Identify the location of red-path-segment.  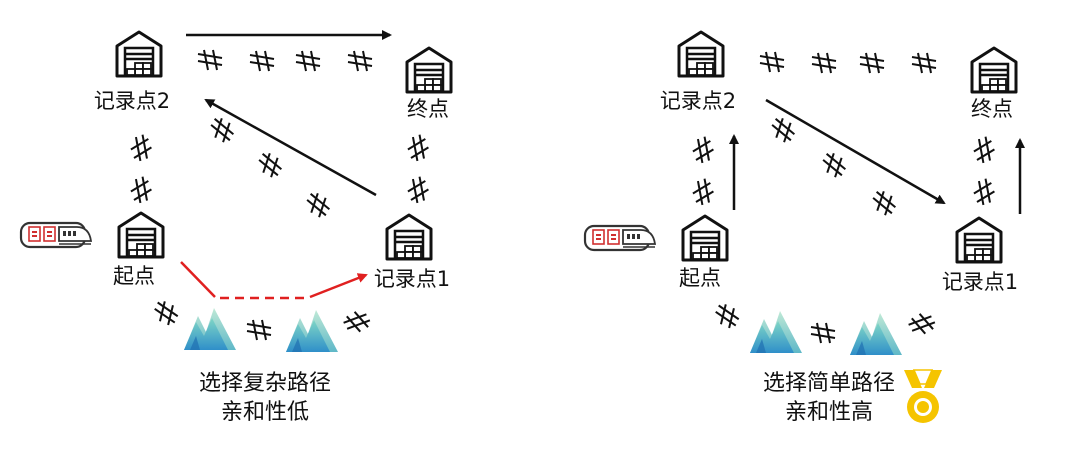
(198, 279).